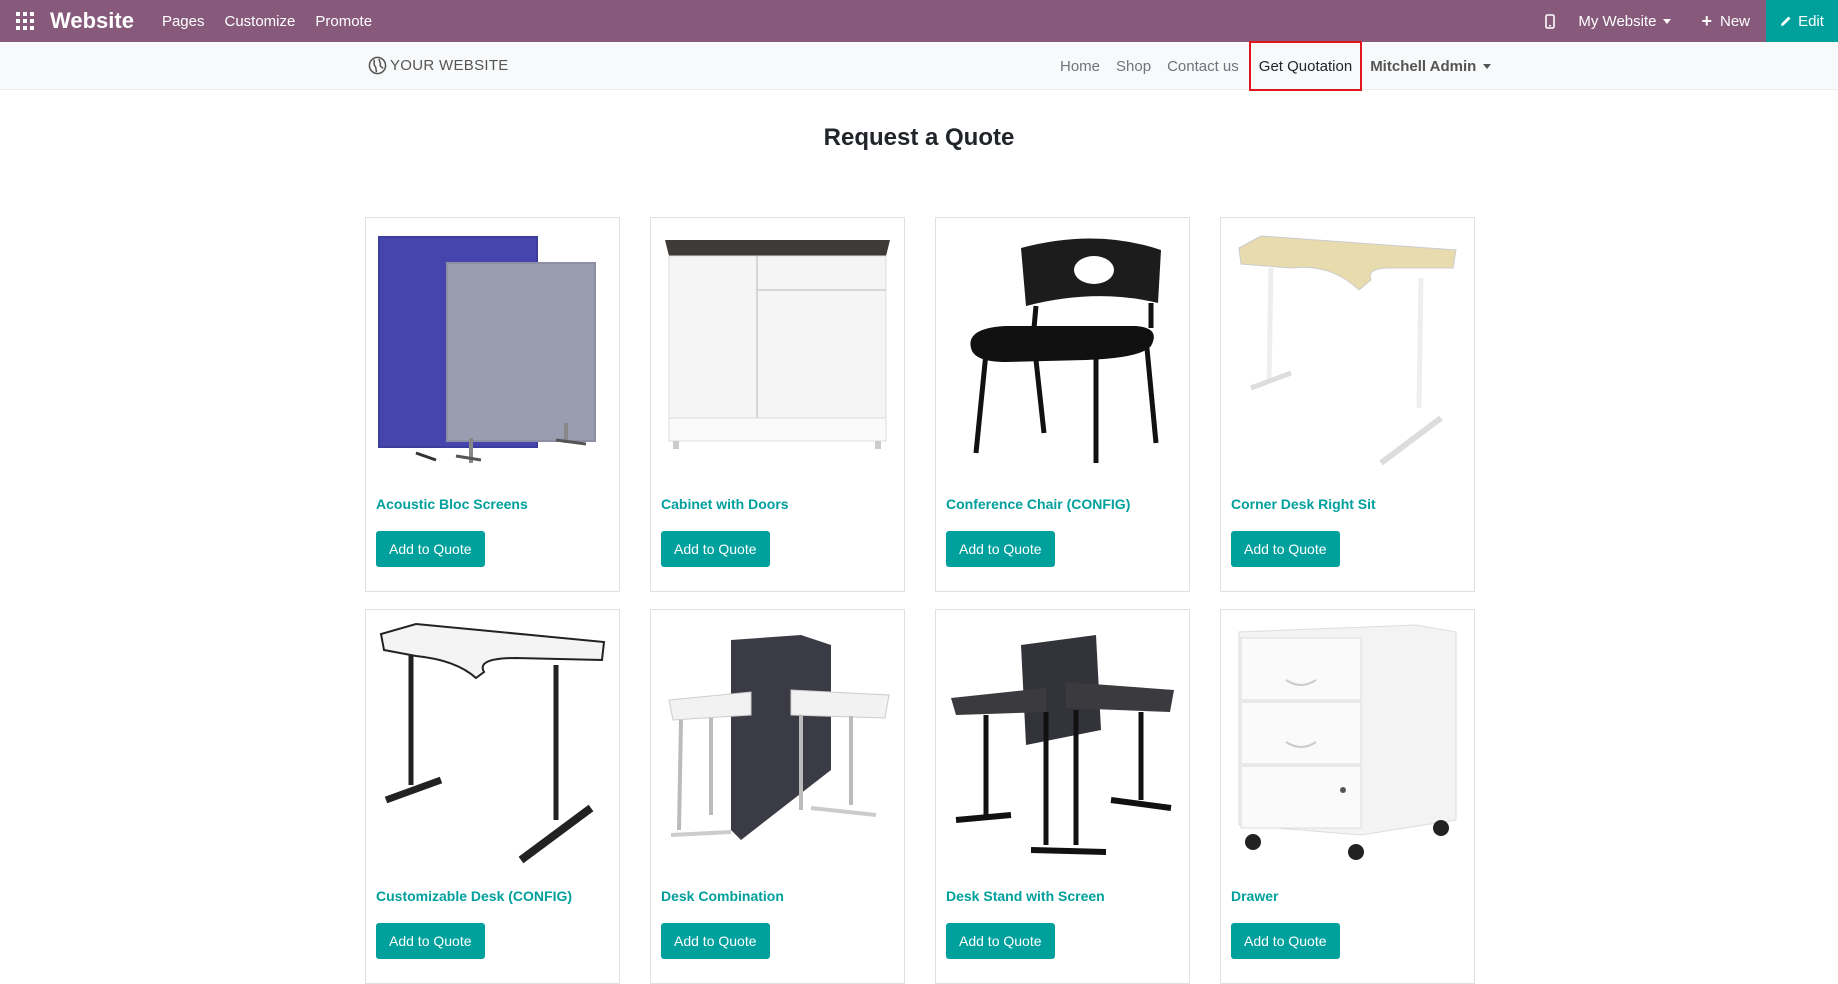  Describe the element at coordinates (1786, 21) in the screenshot. I see `pencil-icon` at that location.